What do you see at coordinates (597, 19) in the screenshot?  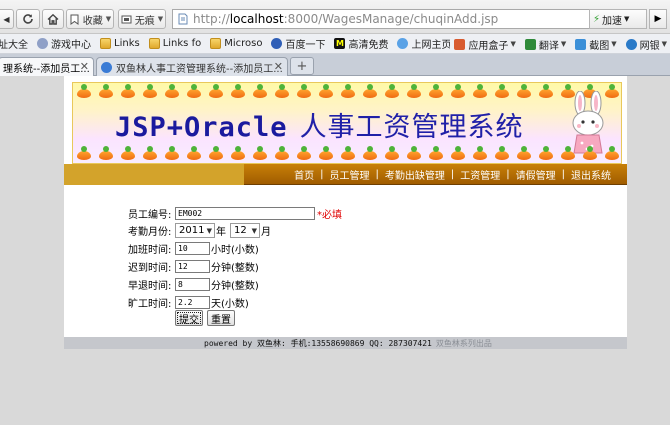 I see `lightning-icon: ⚡` at bounding box center [597, 19].